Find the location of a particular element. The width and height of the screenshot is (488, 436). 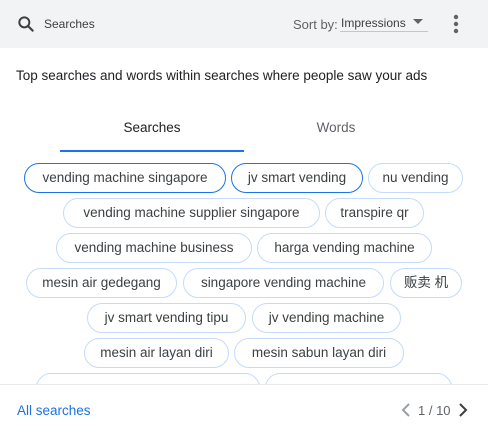

search-chip: singapore vending machine is located at coordinates (283, 283).